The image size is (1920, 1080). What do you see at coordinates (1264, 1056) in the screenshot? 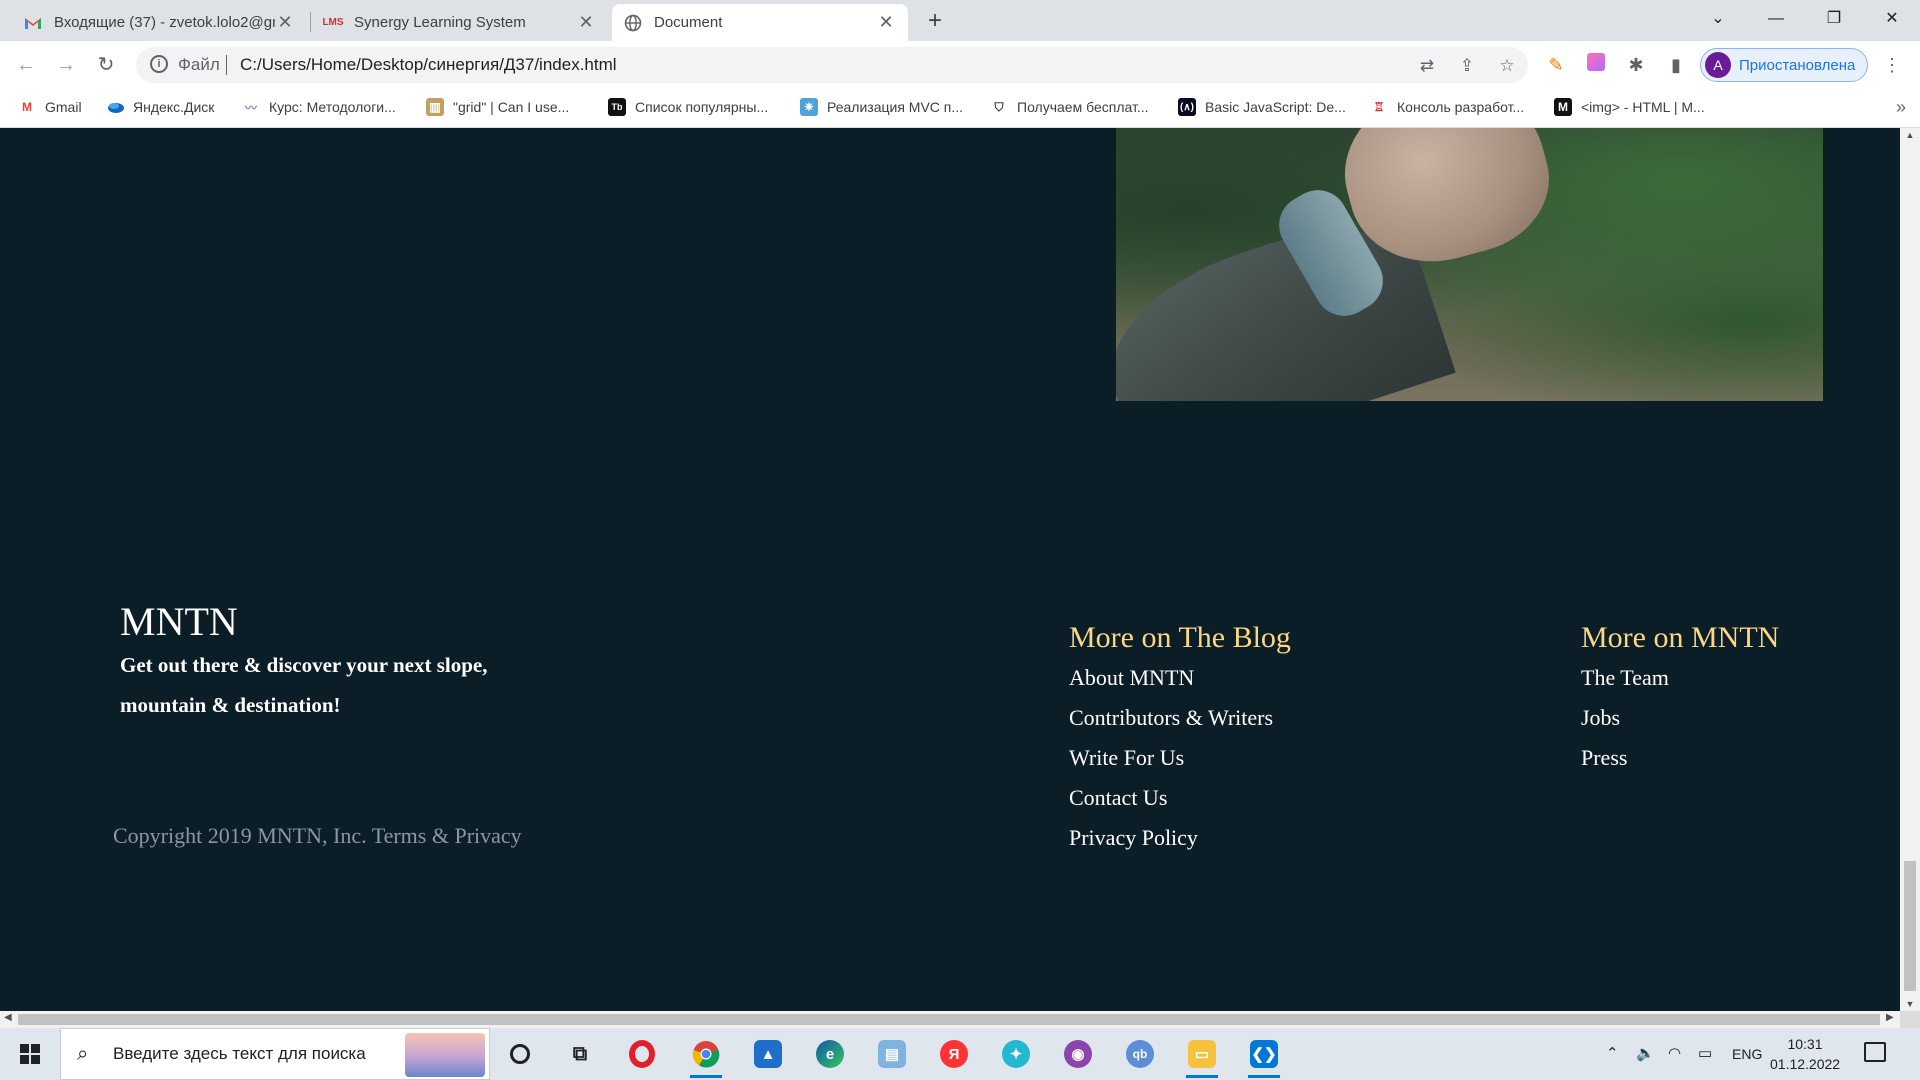
I see `vscode-icon: ❮❯` at bounding box center [1264, 1056].